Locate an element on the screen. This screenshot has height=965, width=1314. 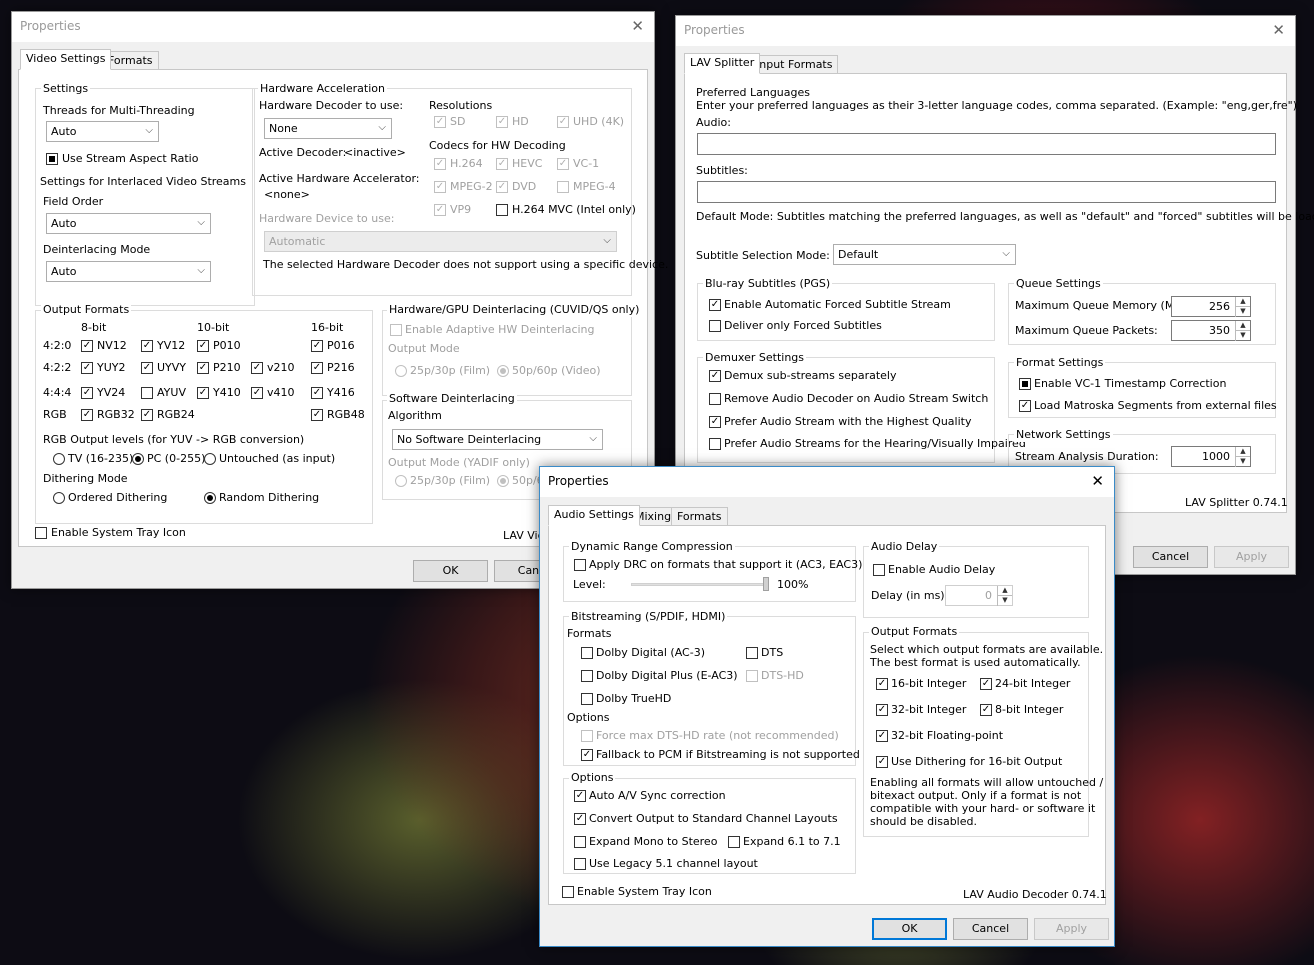
y410-checkbox: ✓ is located at coordinates (203, 393).